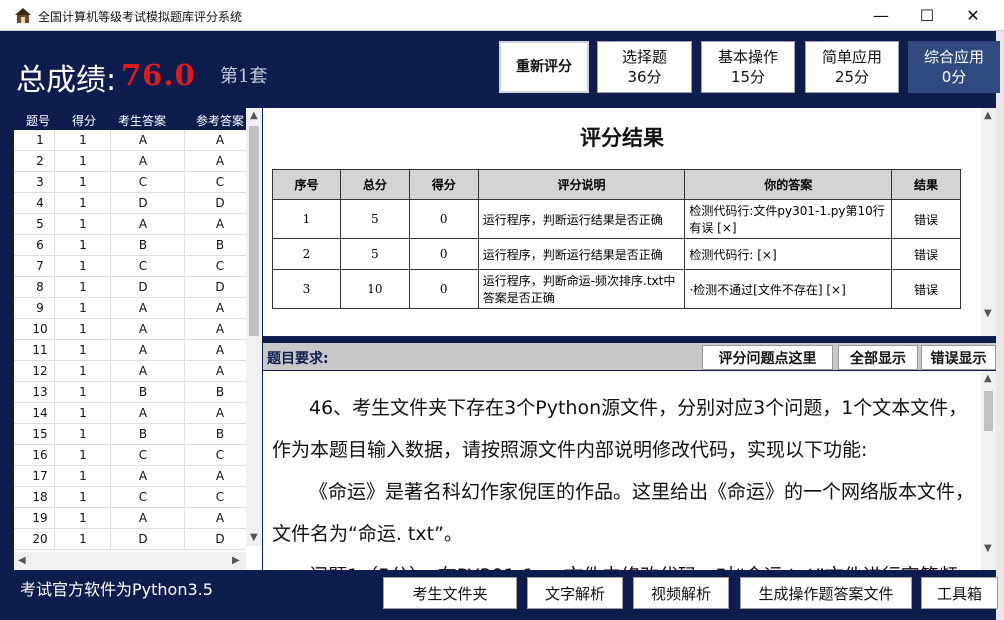  What do you see at coordinates (130, 476) in the screenshot?
I see `answer-row: 17 1 A A` at bounding box center [130, 476].